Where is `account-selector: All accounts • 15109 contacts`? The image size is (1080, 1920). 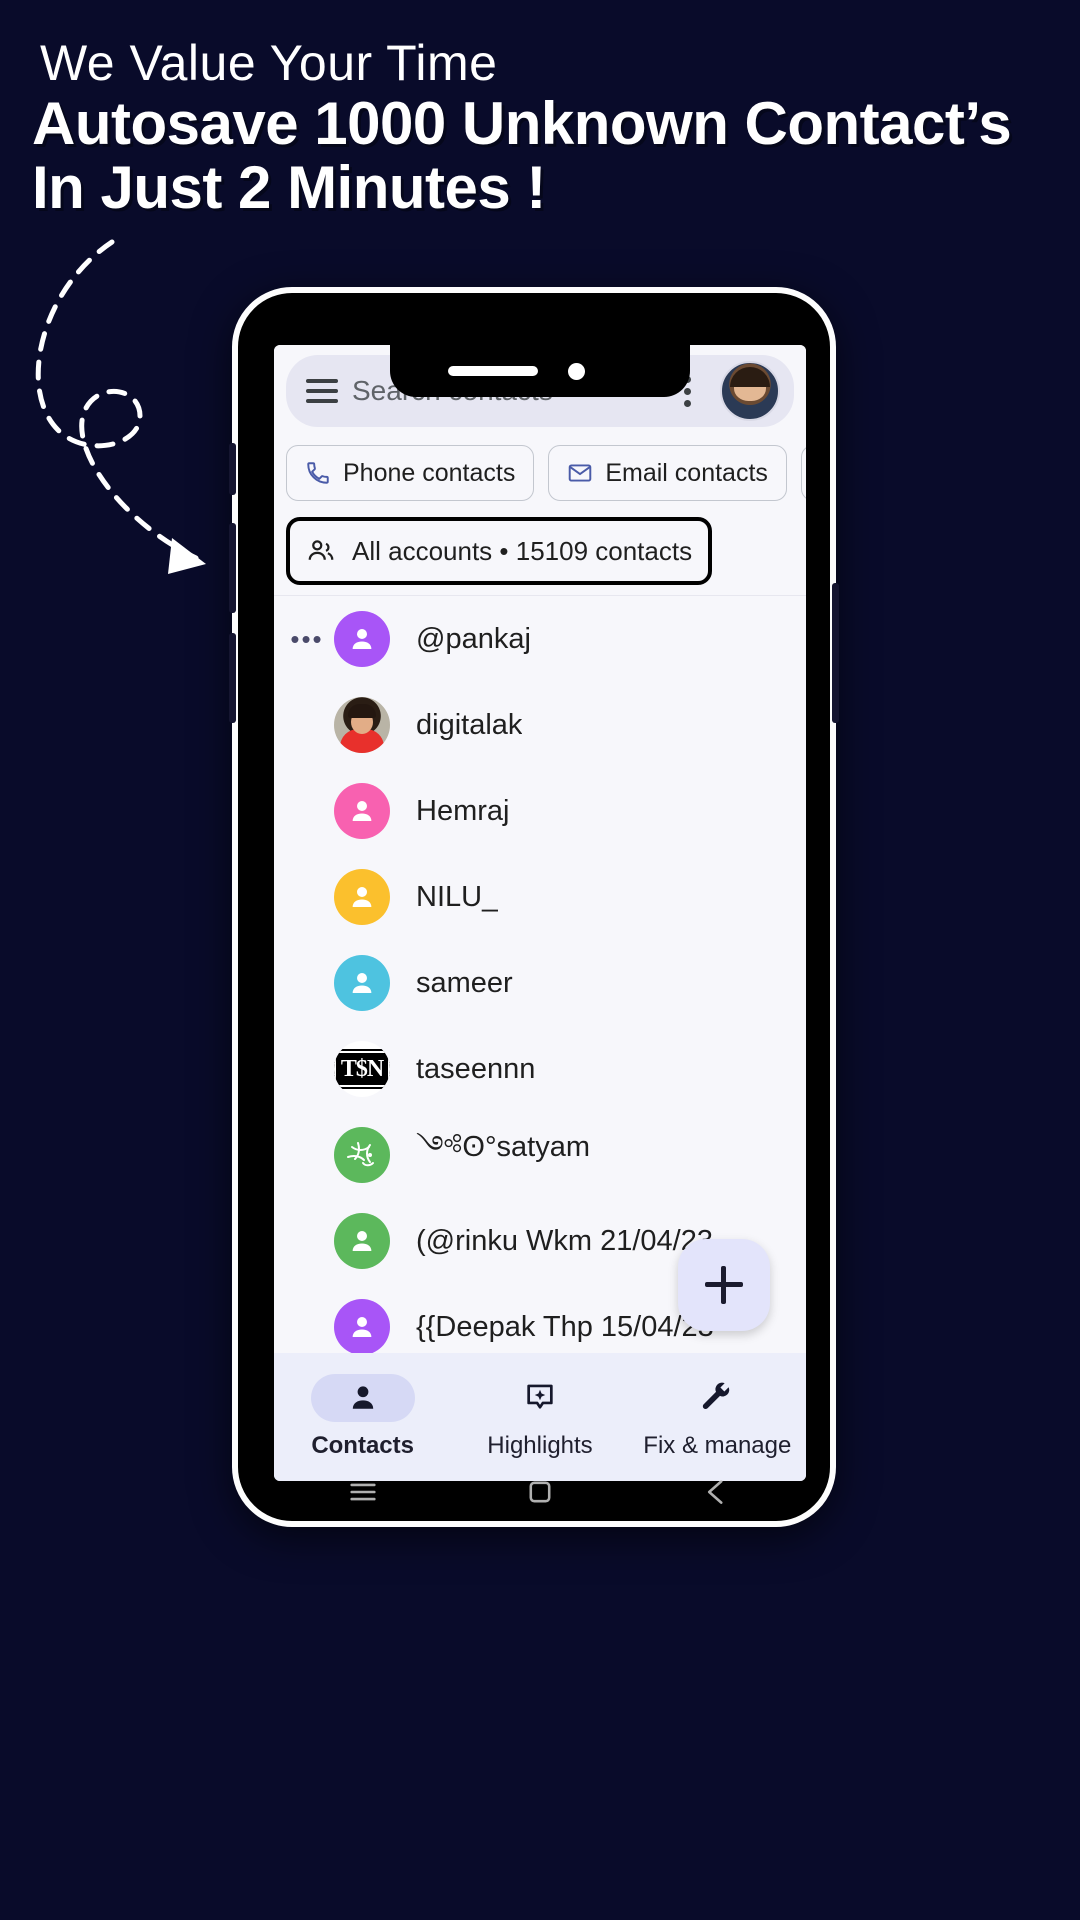 account-selector: All accounts • 15109 contacts is located at coordinates (499, 551).